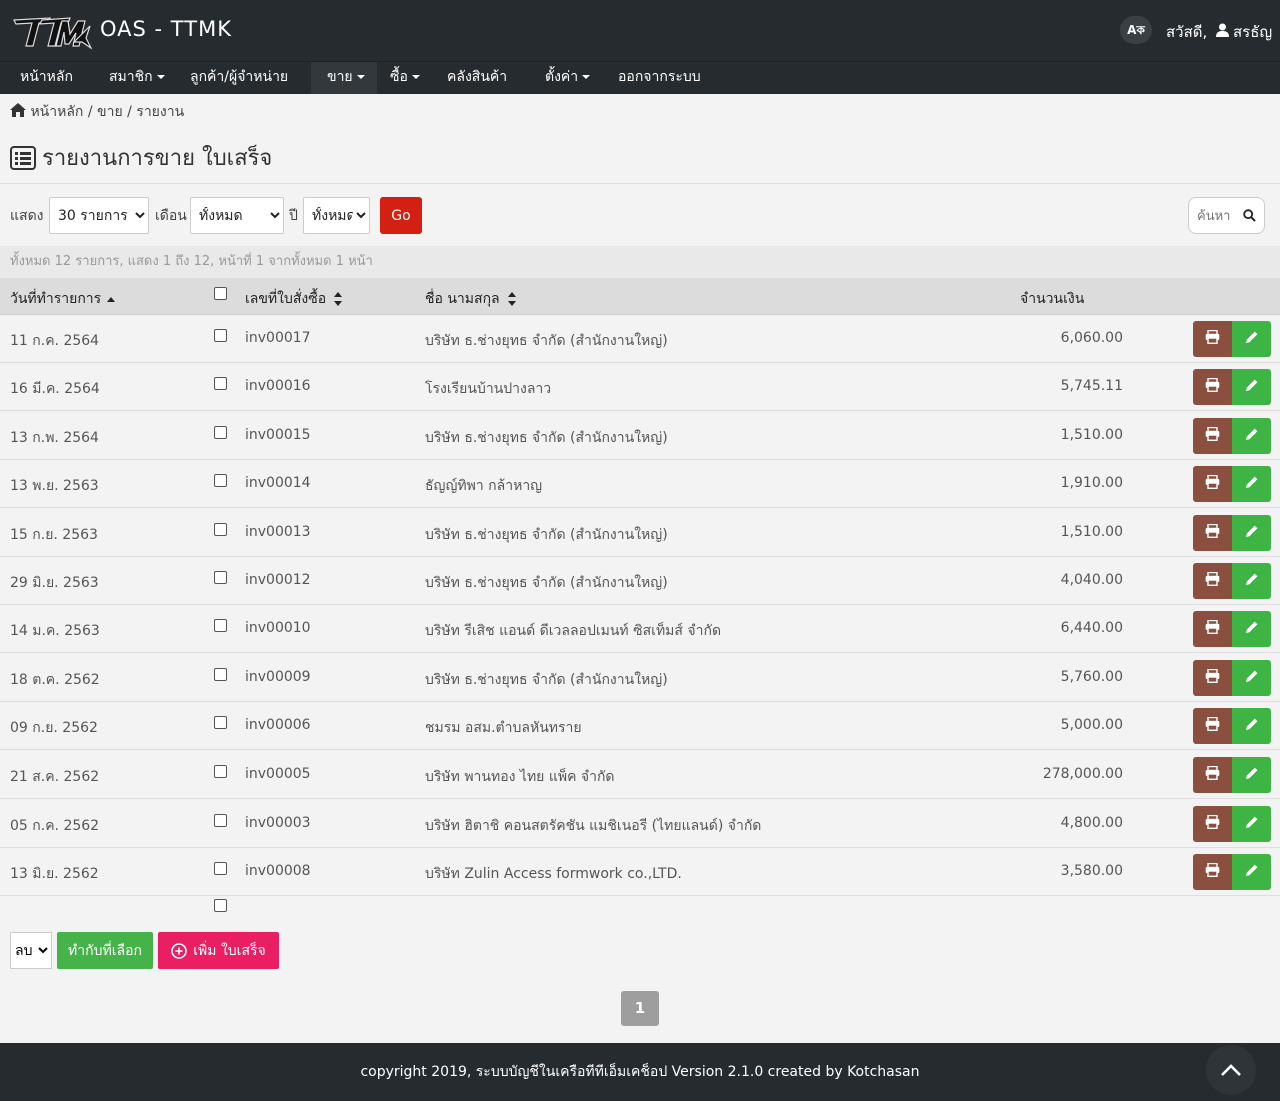  I want to click on year-select: ทั้งหมด, so click(336, 215).